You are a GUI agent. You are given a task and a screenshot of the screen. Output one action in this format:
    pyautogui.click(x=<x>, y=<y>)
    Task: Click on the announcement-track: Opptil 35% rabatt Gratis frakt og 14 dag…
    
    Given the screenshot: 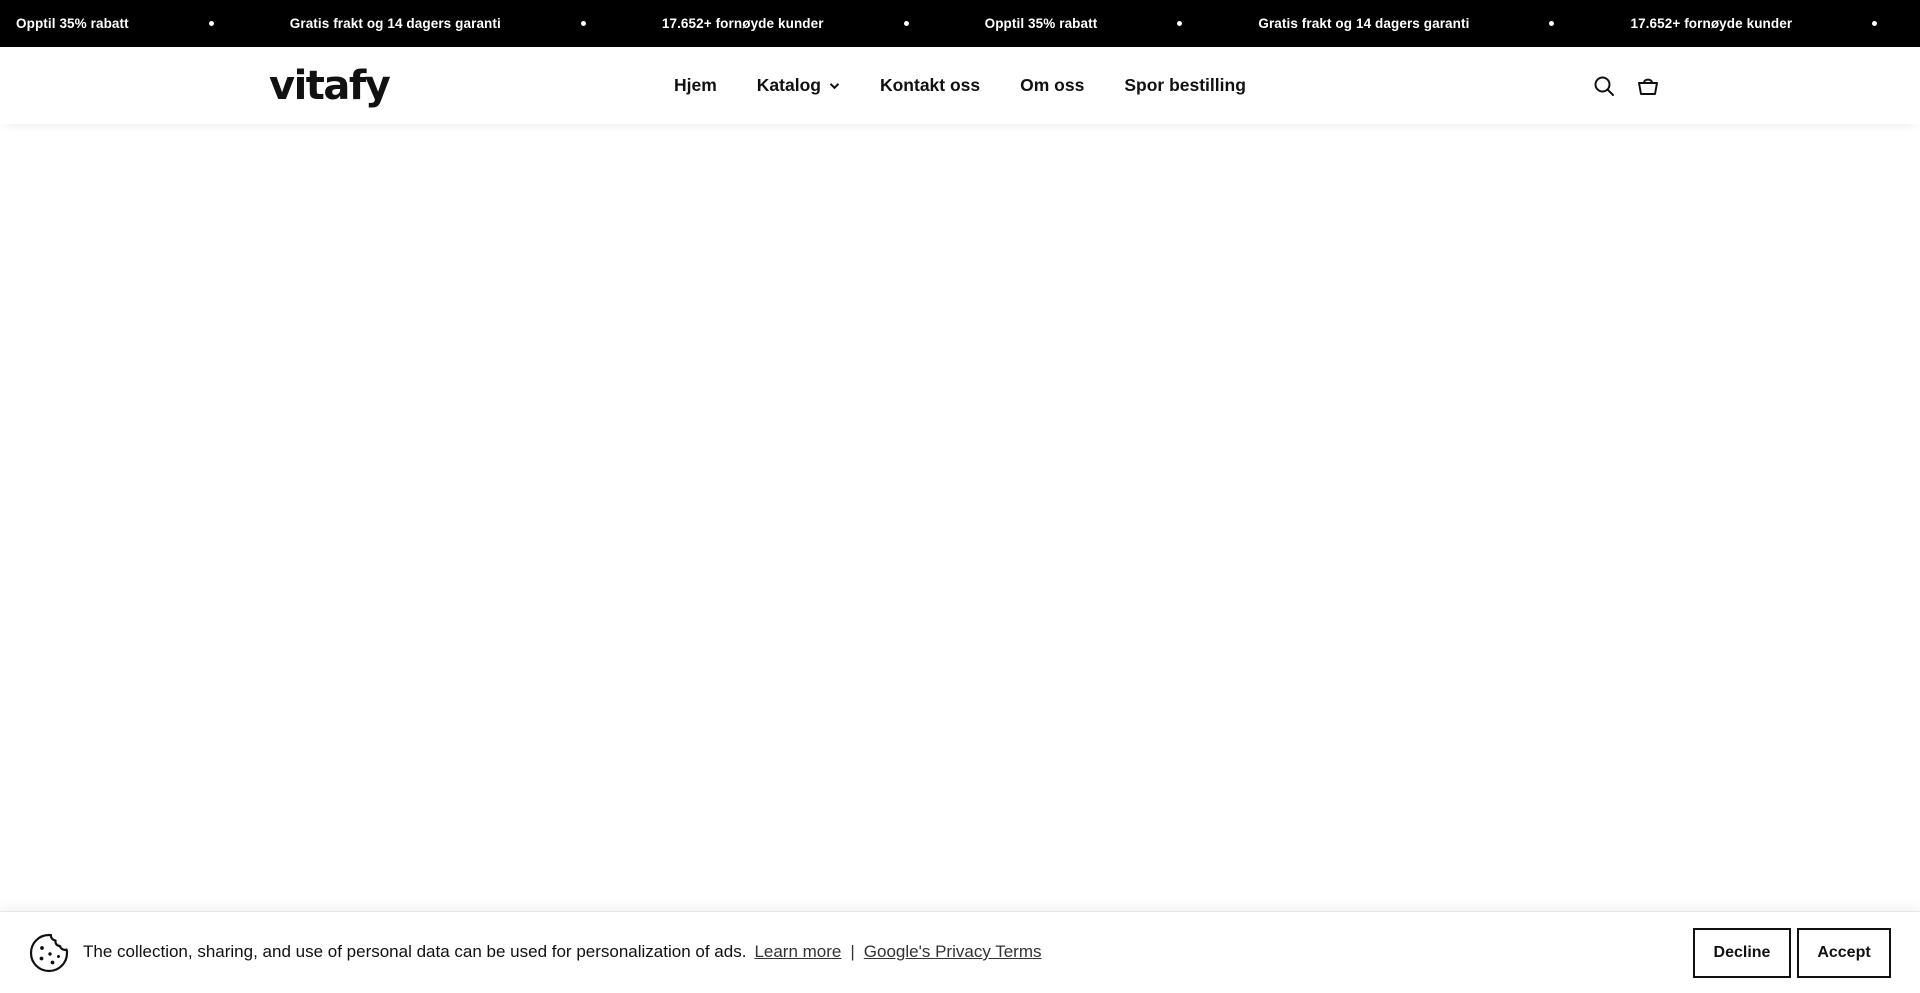 What is the action you would take?
    pyautogui.click(x=968, y=23)
    